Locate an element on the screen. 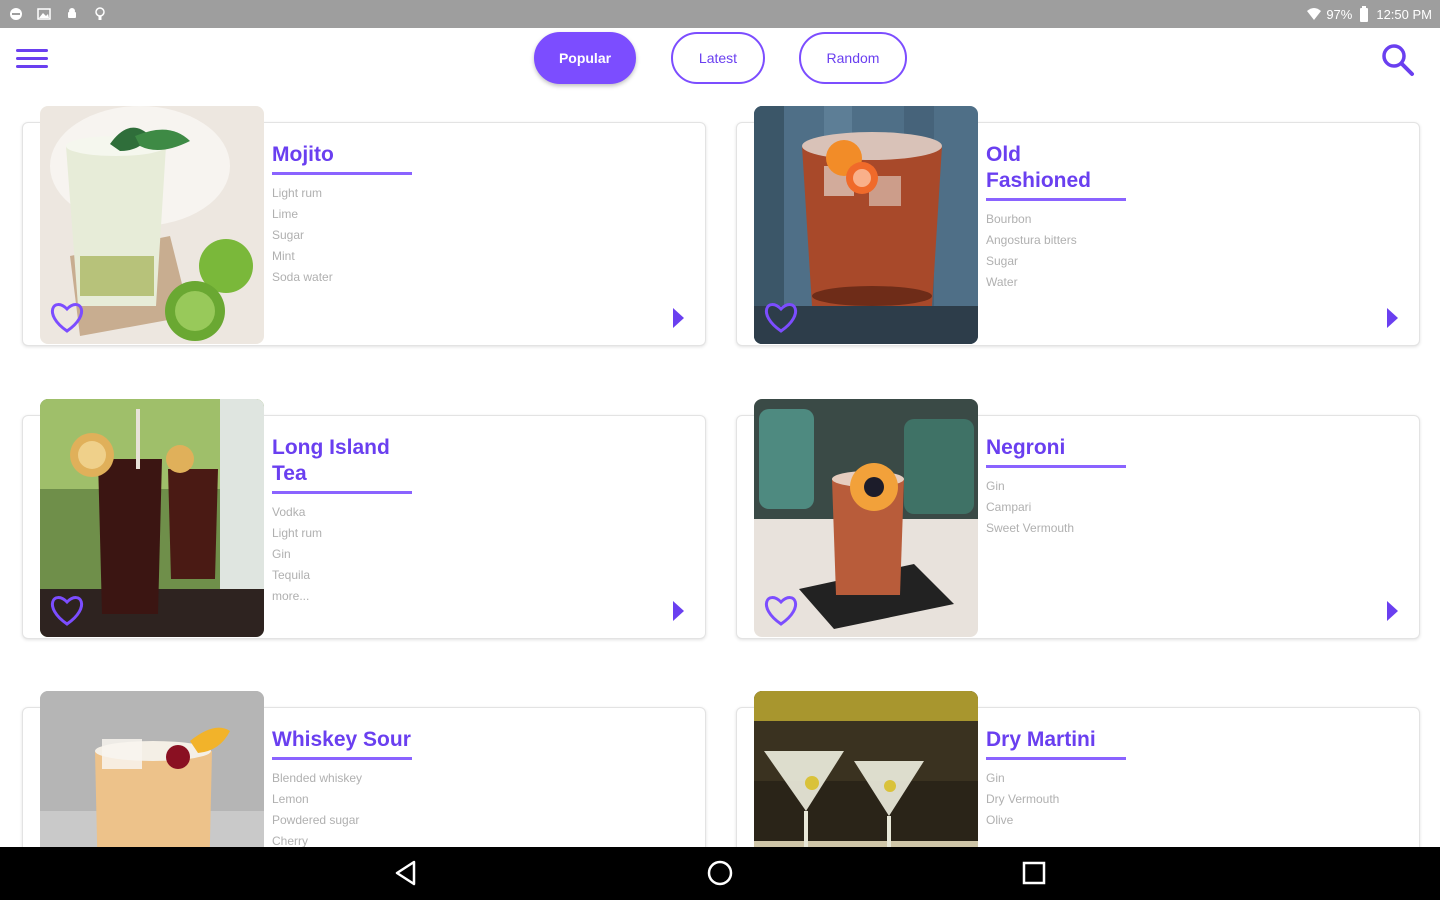 This screenshot has height=900, width=1440. cocktail-name: Dry Martini is located at coordinates (1041, 739).